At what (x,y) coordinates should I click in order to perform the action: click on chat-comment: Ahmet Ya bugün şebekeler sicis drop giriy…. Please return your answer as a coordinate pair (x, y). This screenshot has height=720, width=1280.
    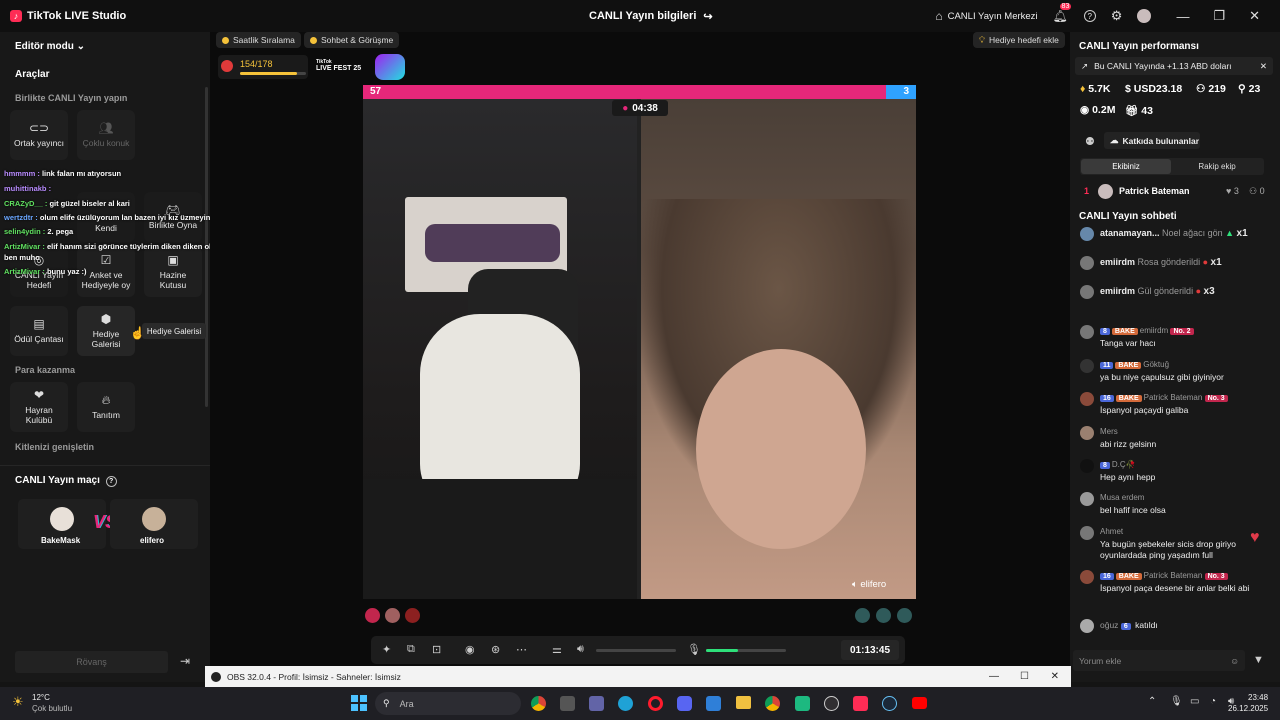
    Looking at the image, I should click on (1175, 544).